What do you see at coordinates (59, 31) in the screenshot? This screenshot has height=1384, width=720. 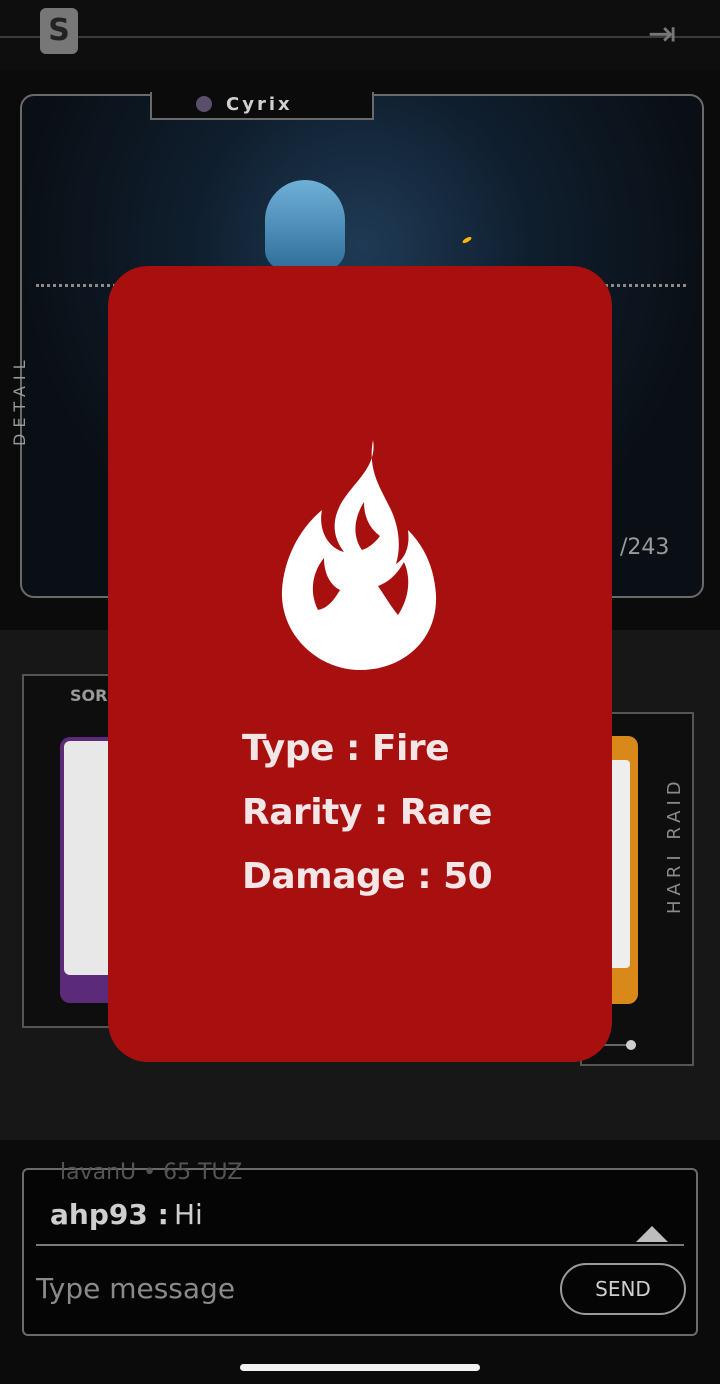 I see `s-logo-icon: S` at bounding box center [59, 31].